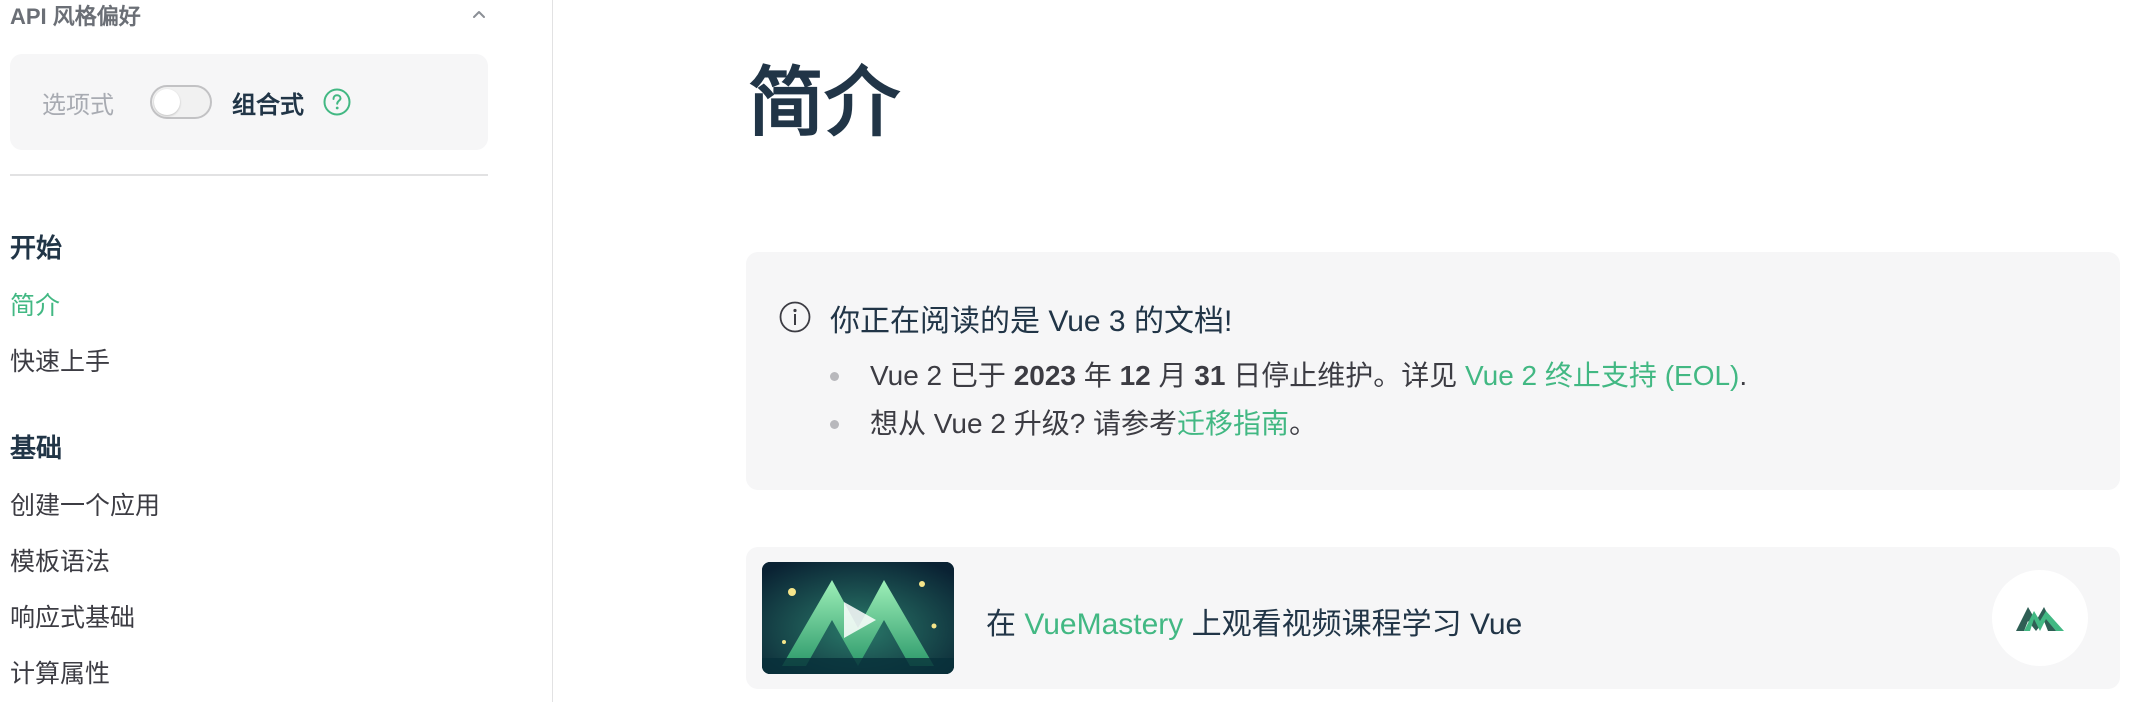 The height and width of the screenshot is (702, 2134). I want to click on sidebar-item-computed-properties: 计算属性, so click(60, 672).